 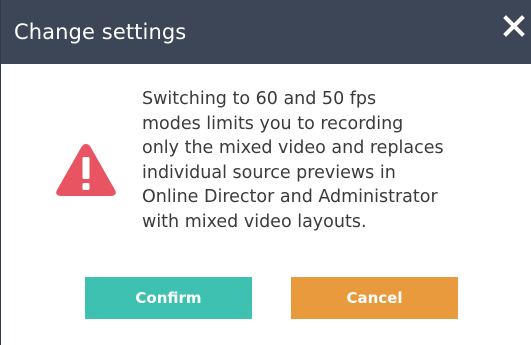 I want to click on close-icon, so click(x=514, y=26).